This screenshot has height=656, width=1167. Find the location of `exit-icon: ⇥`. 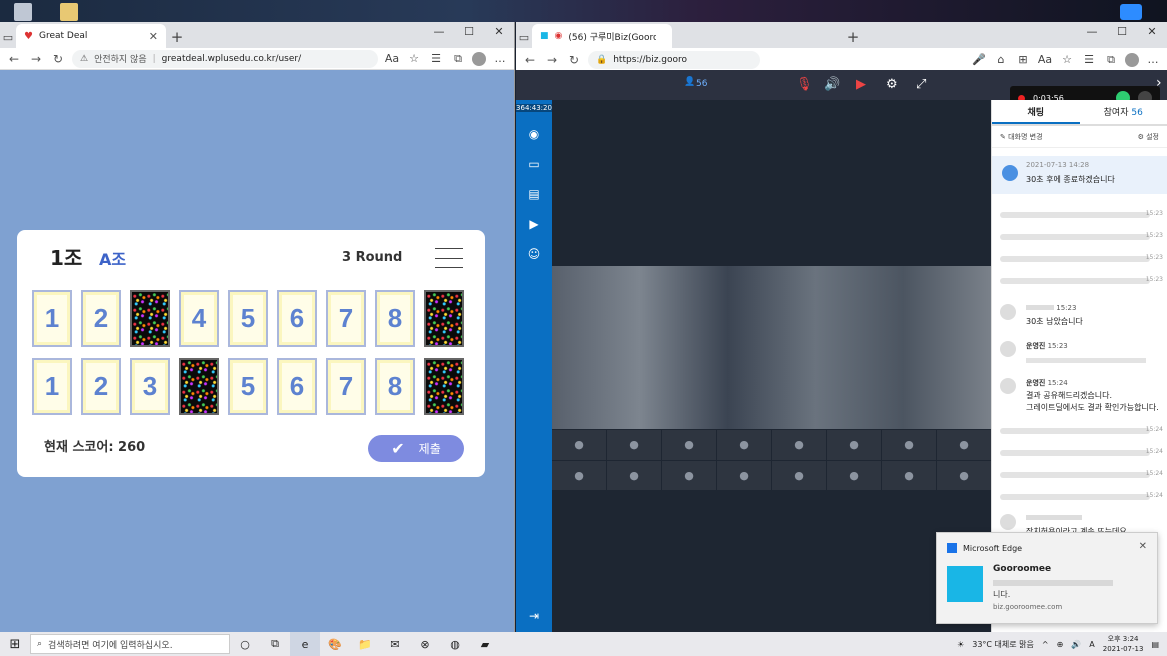

exit-icon: ⇥ is located at coordinates (534, 616).